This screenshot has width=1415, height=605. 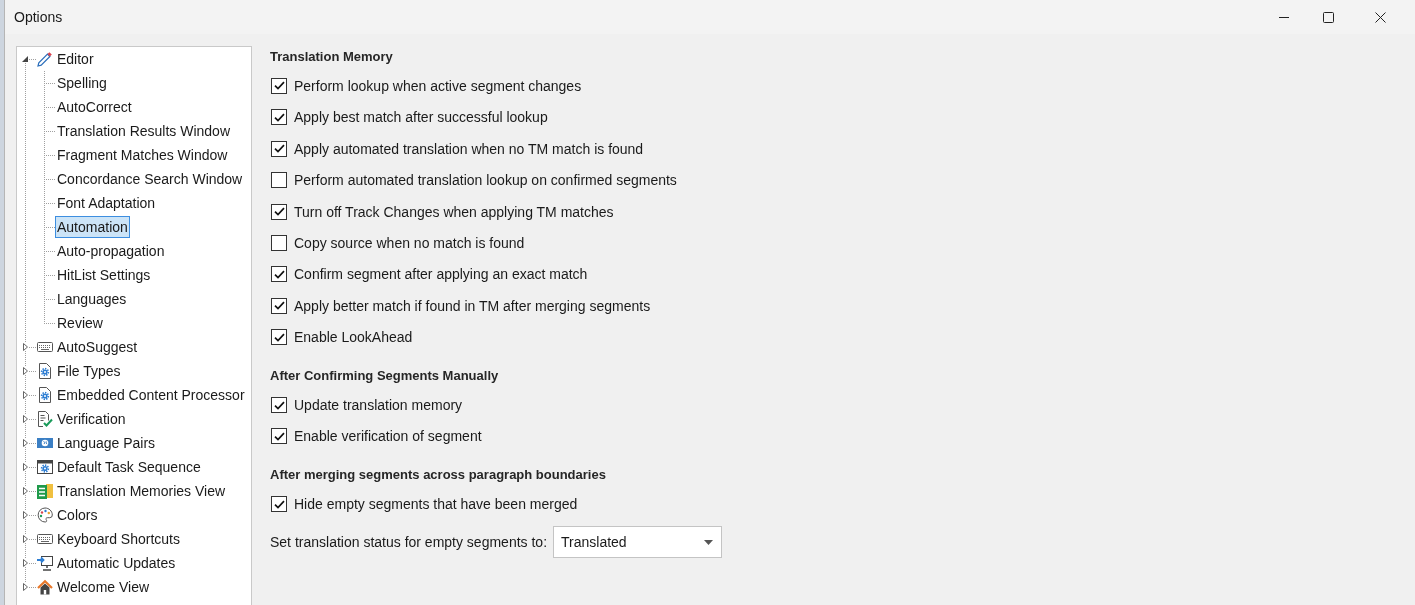 What do you see at coordinates (141, 491) in the screenshot?
I see `tree-item: Translation Memories View` at bounding box center [141, 491].